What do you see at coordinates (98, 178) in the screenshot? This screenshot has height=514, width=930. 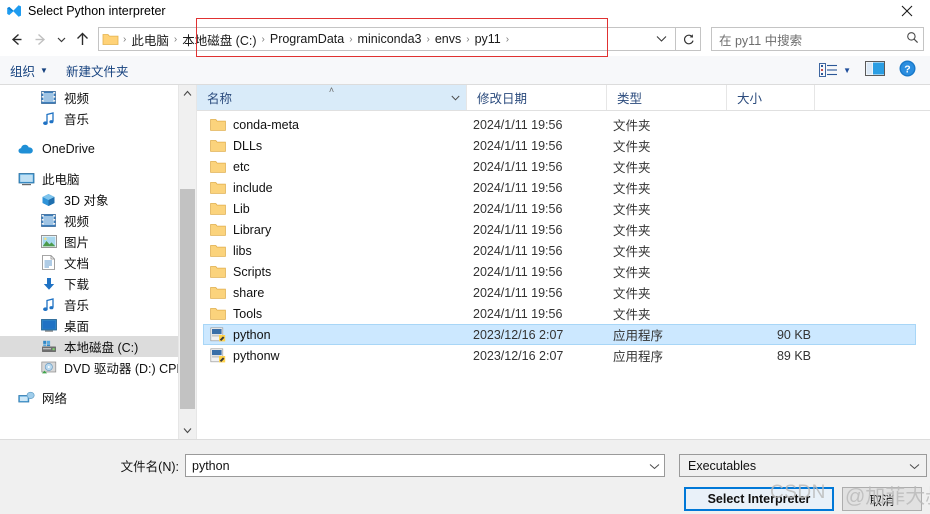 I see `sidebar-item-this-pc: 此电脑` at bounding box center [98, 178].